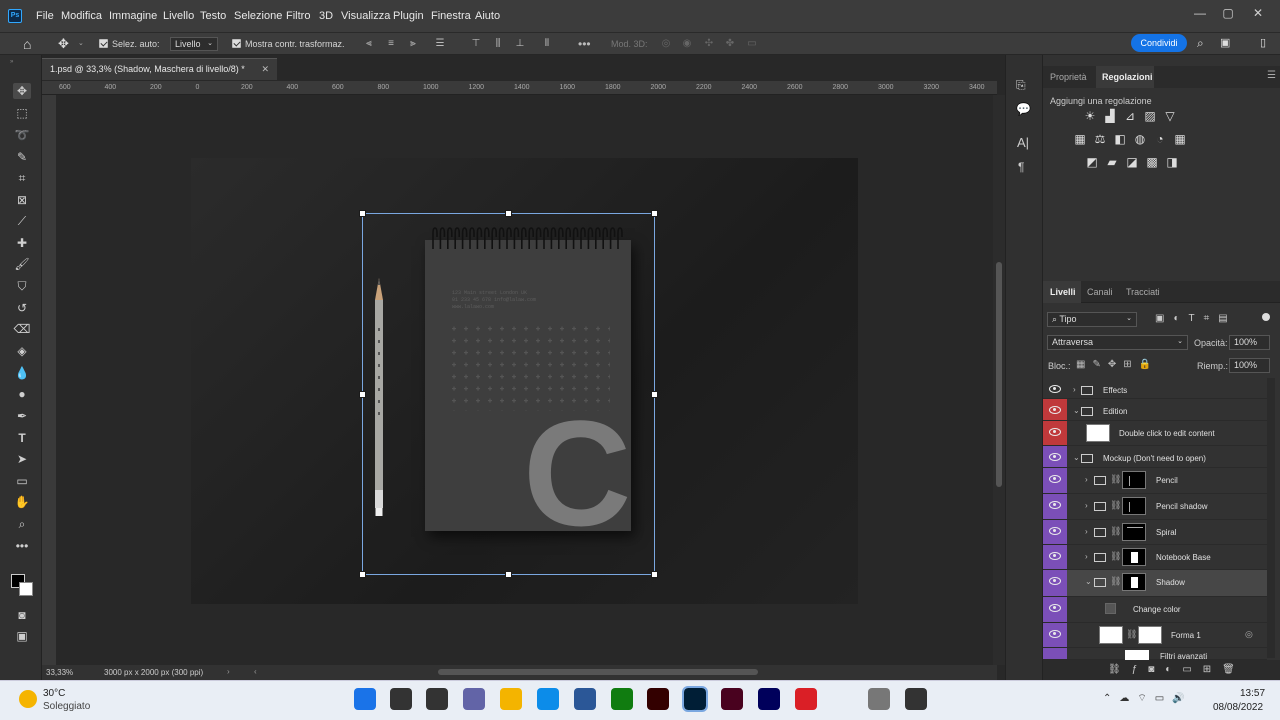  I want to click on character-panel-icon: A|, so click(1023, 142).